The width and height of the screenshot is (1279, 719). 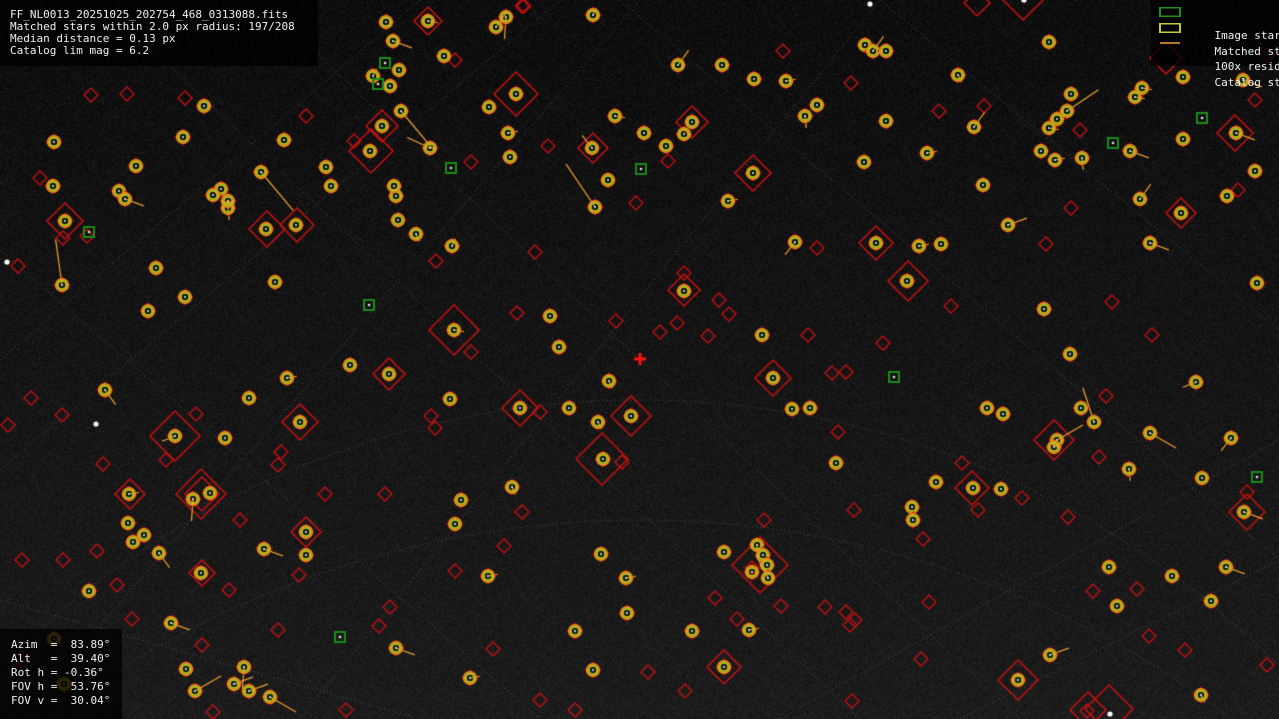 I want to click on green-square-icon, so click(x=1170, y=12).